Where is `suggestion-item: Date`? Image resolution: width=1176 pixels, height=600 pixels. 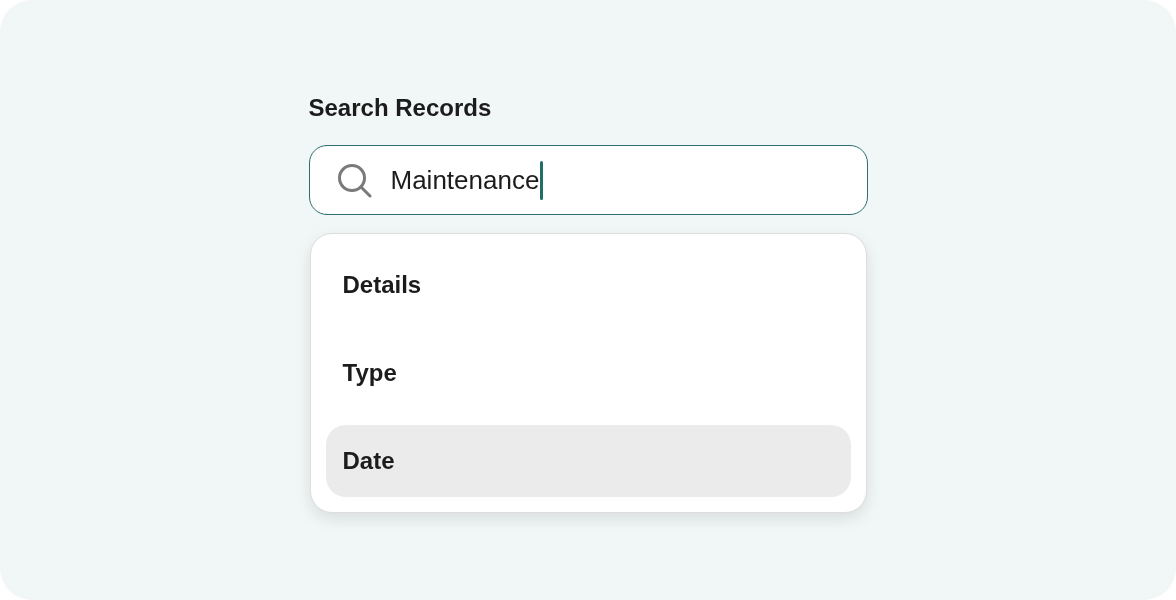
suggestion-item: Date is located at coordinates (588, 461).